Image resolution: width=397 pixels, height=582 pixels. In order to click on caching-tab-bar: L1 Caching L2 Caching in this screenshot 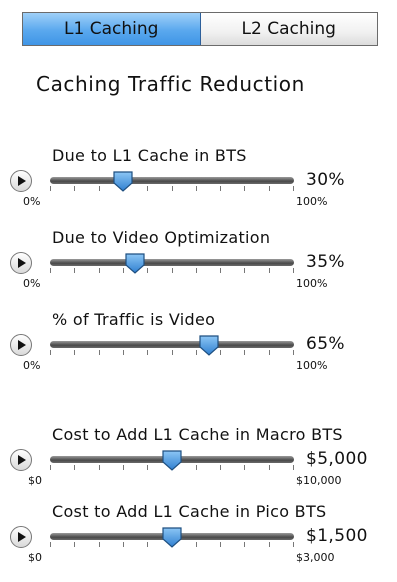, I will do `click(200, 29)`.